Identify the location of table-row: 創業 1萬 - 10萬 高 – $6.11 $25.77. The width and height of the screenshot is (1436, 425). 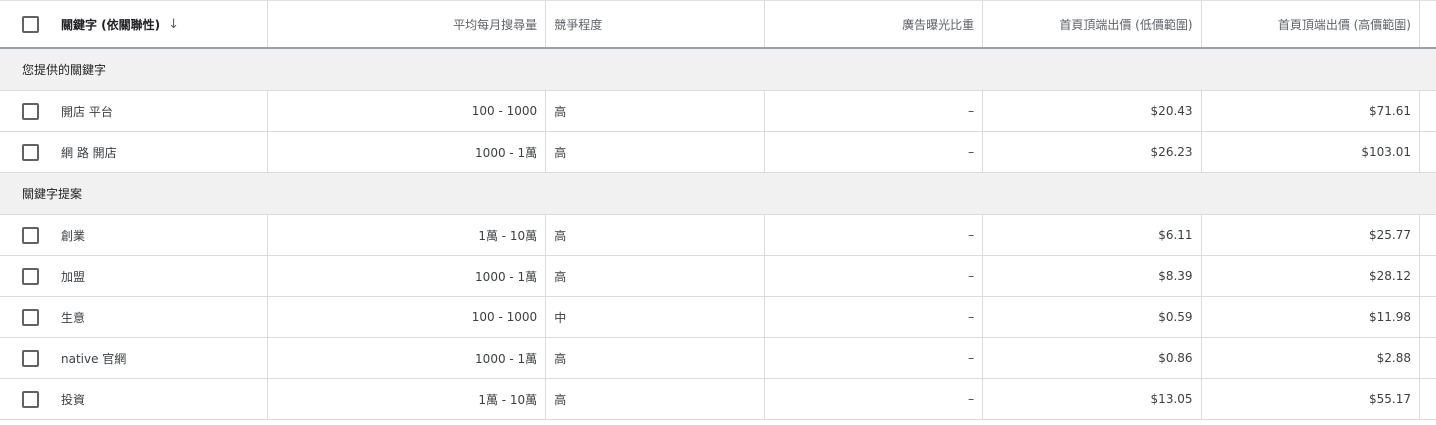
(718, 235).